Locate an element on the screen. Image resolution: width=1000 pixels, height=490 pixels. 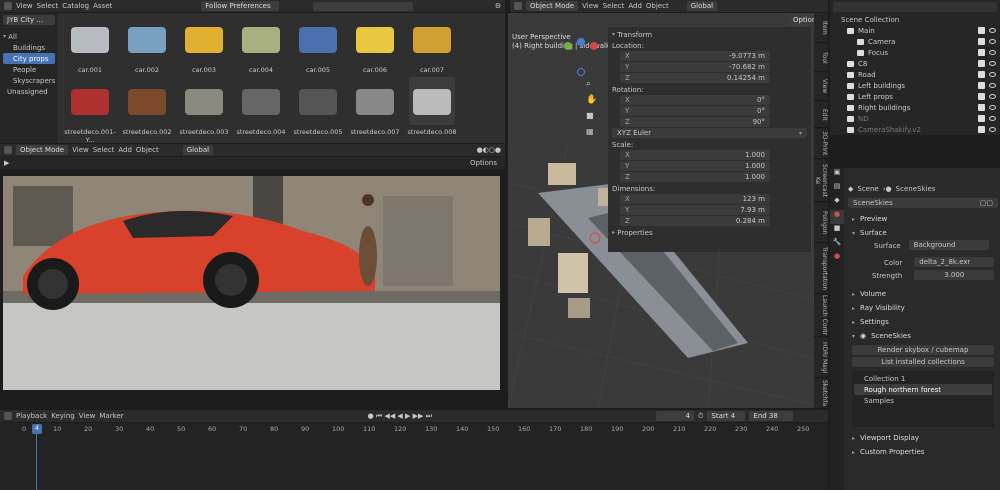
render-skybox-button: Render skybox / cubemap is located at coordinates (923, 350).